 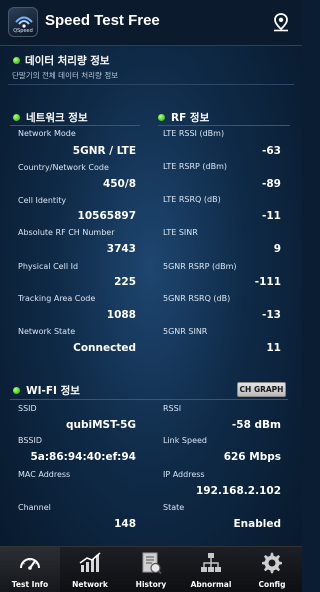 I want to click on mac-address-label: MAC Address, so click(x=44, y=474).